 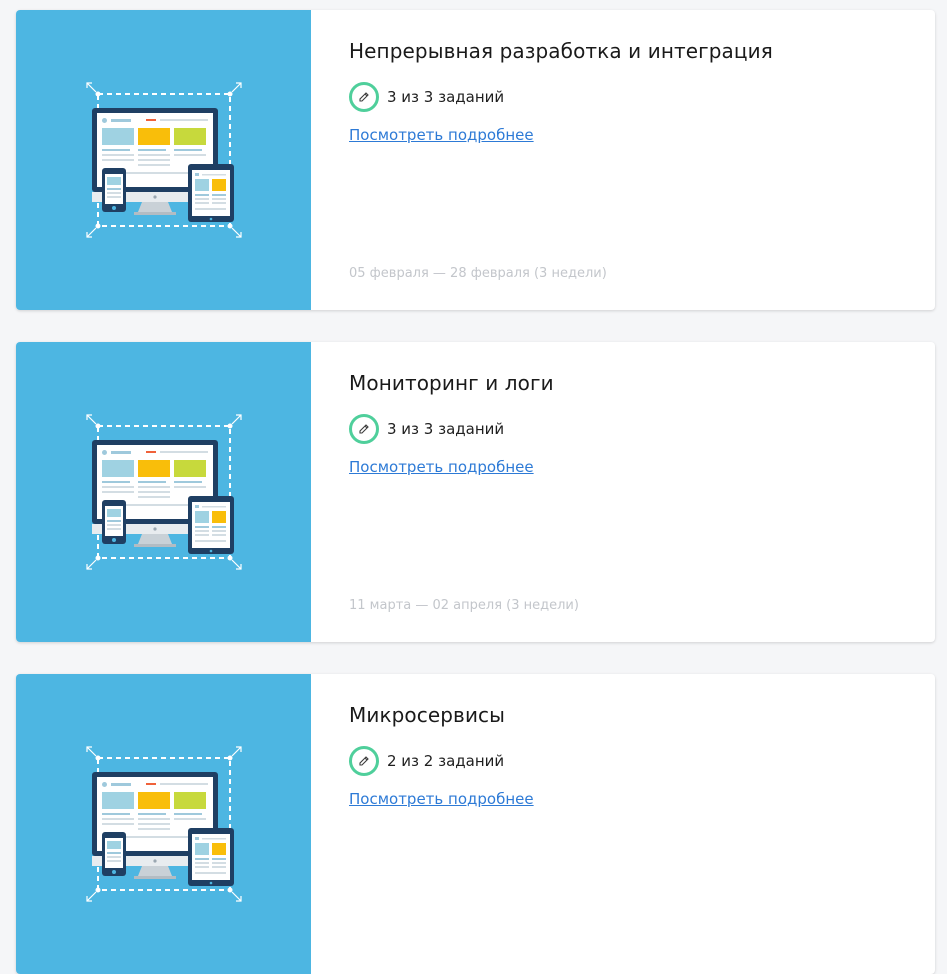 What do you see at coordinates (451, 383) in the screenshot?
I see `course-title: Мониторинг и логи` at bounding box center [451, 383].